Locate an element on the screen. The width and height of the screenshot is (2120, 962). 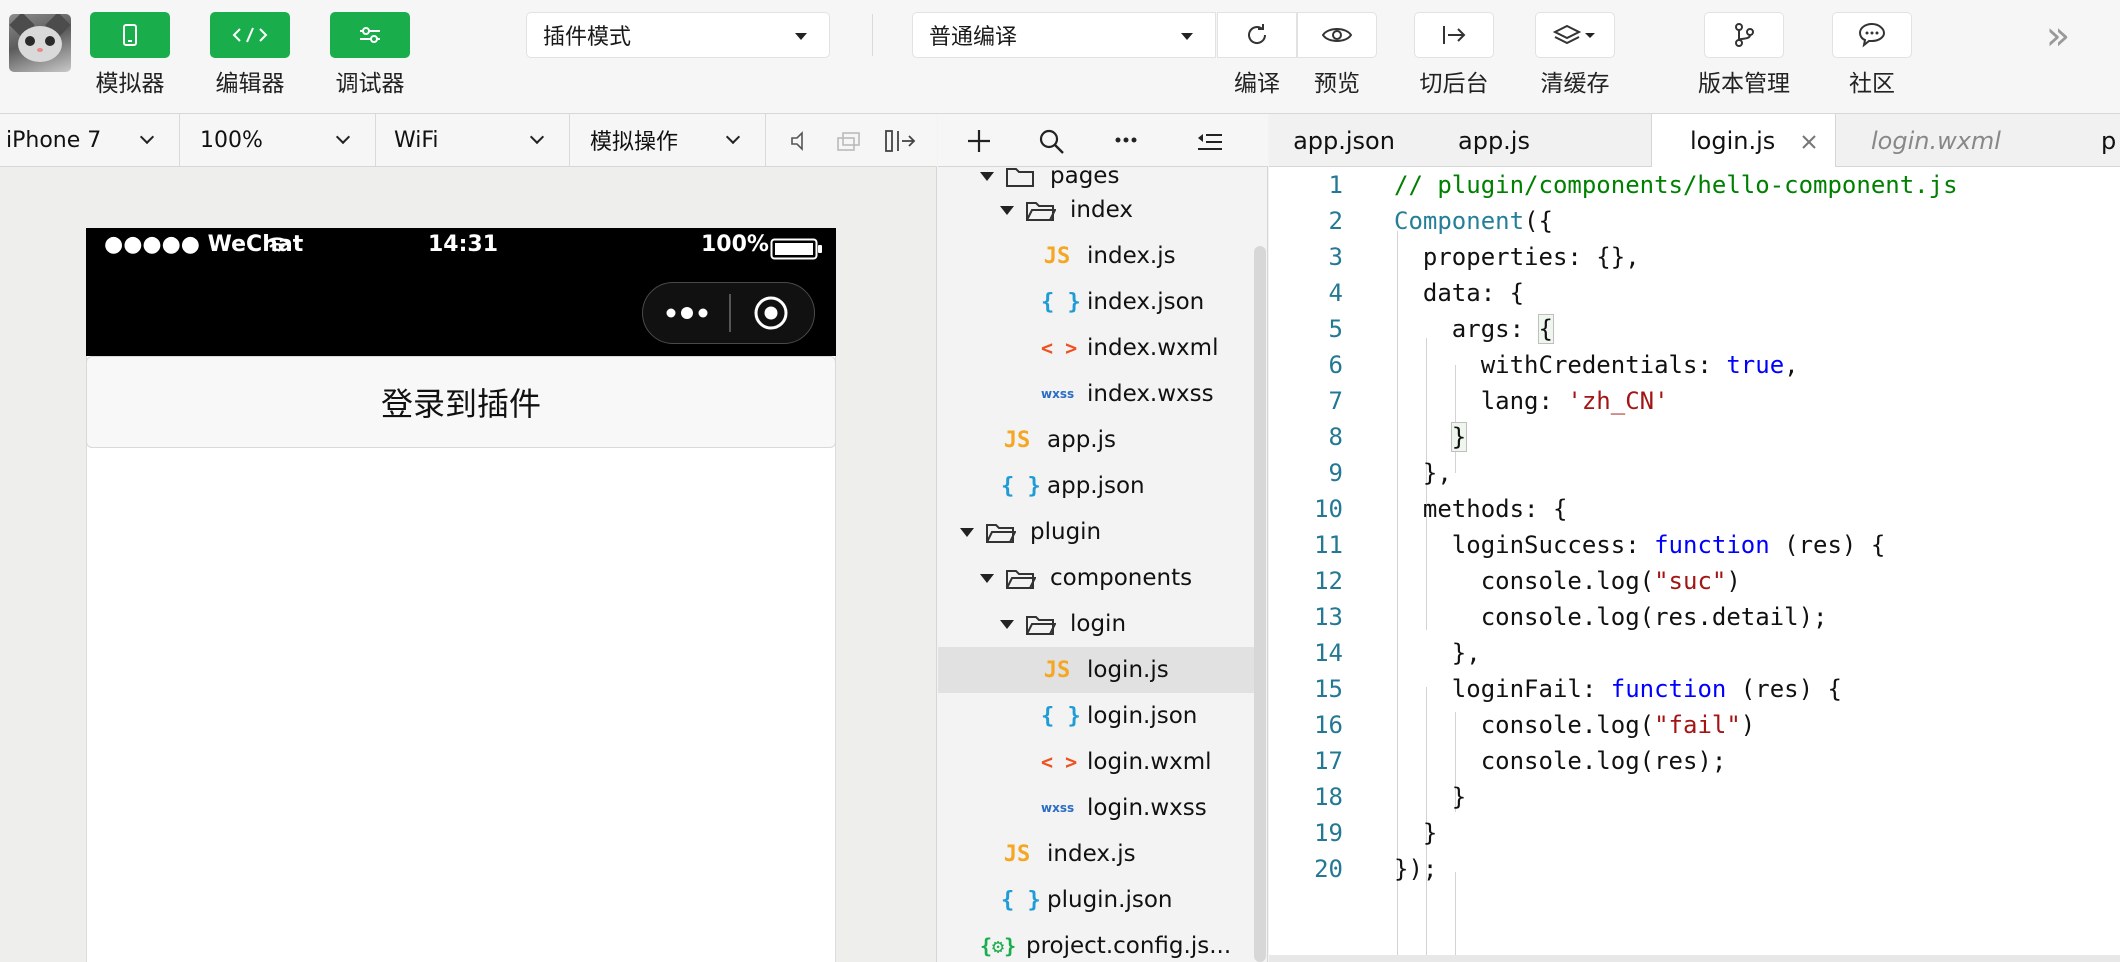
network-select: WiFi is located at coordinates (473, 140).